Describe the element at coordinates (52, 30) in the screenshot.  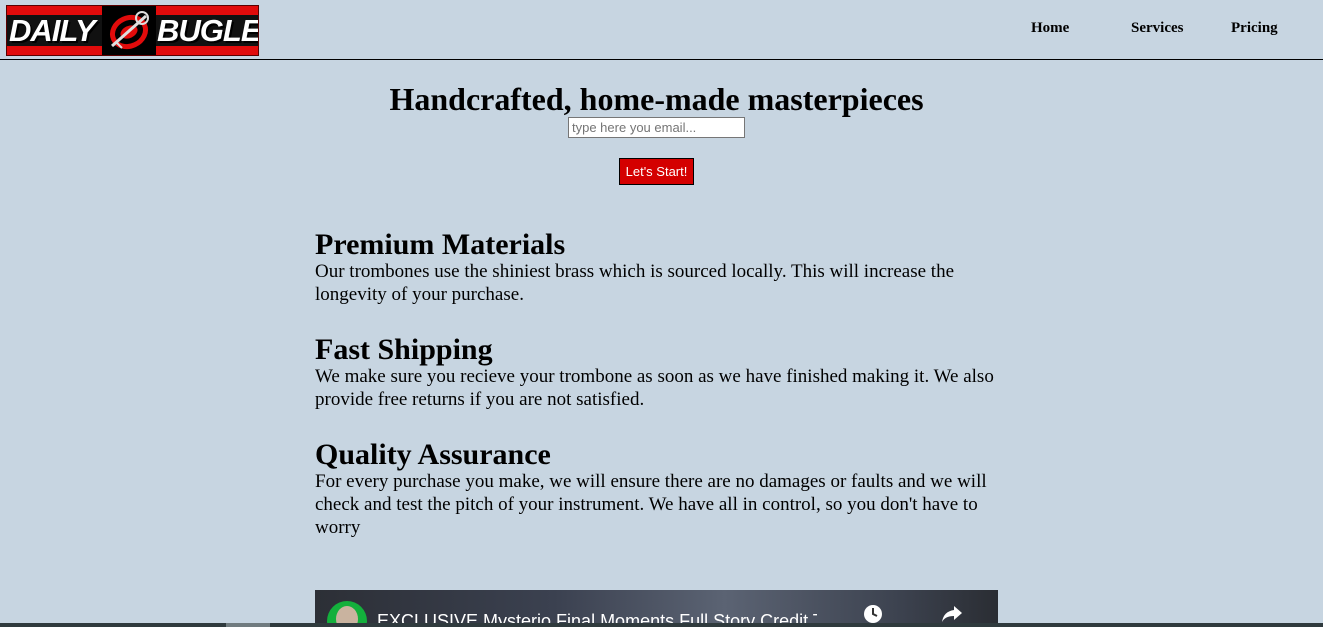
I see `logo-text-daily: DAILY` at that location.